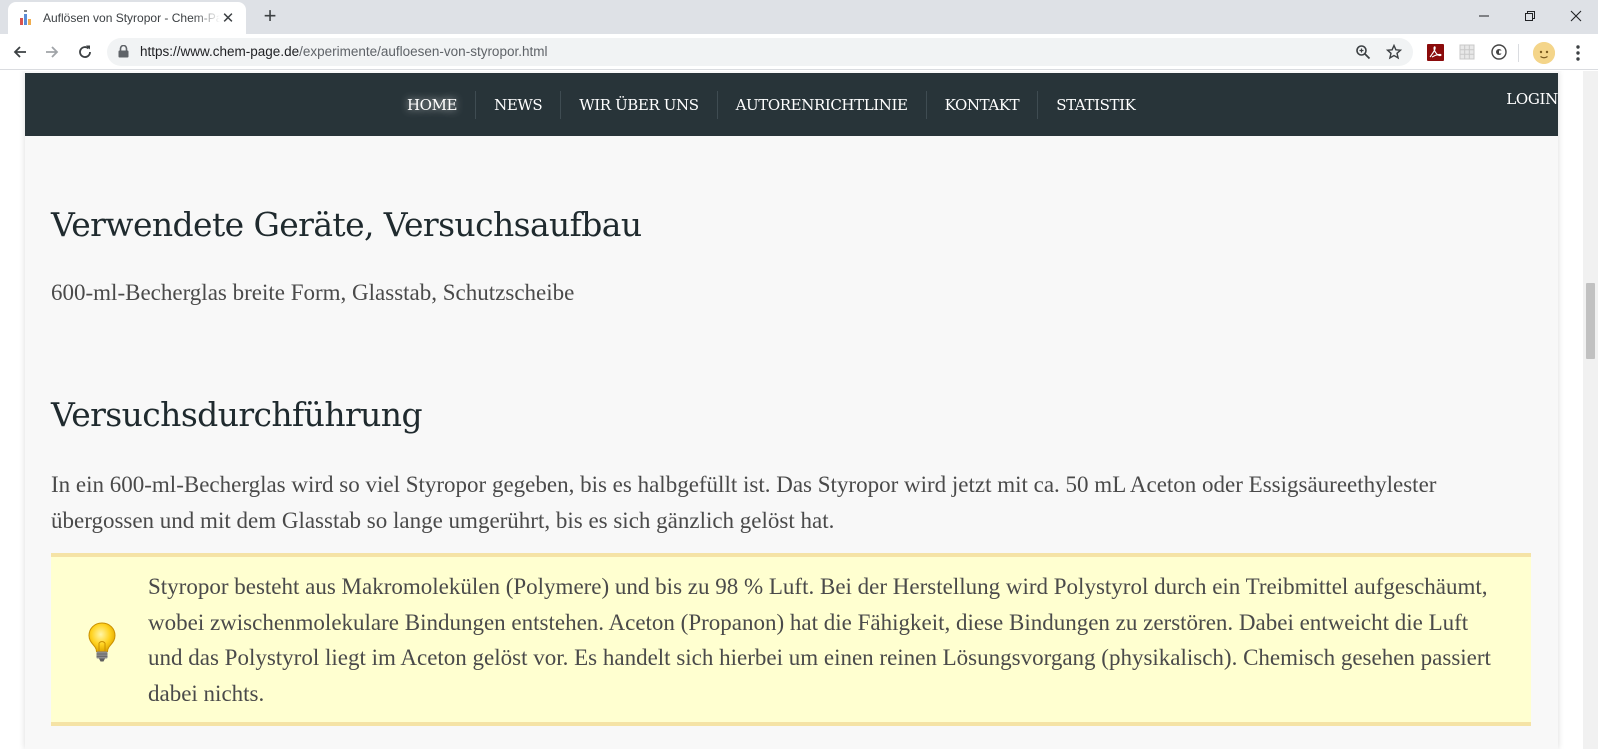  What do you see at coordinates (20, 52) in the screenshot?
I see `back-arrow-icon` at bounding box center [20, 52].